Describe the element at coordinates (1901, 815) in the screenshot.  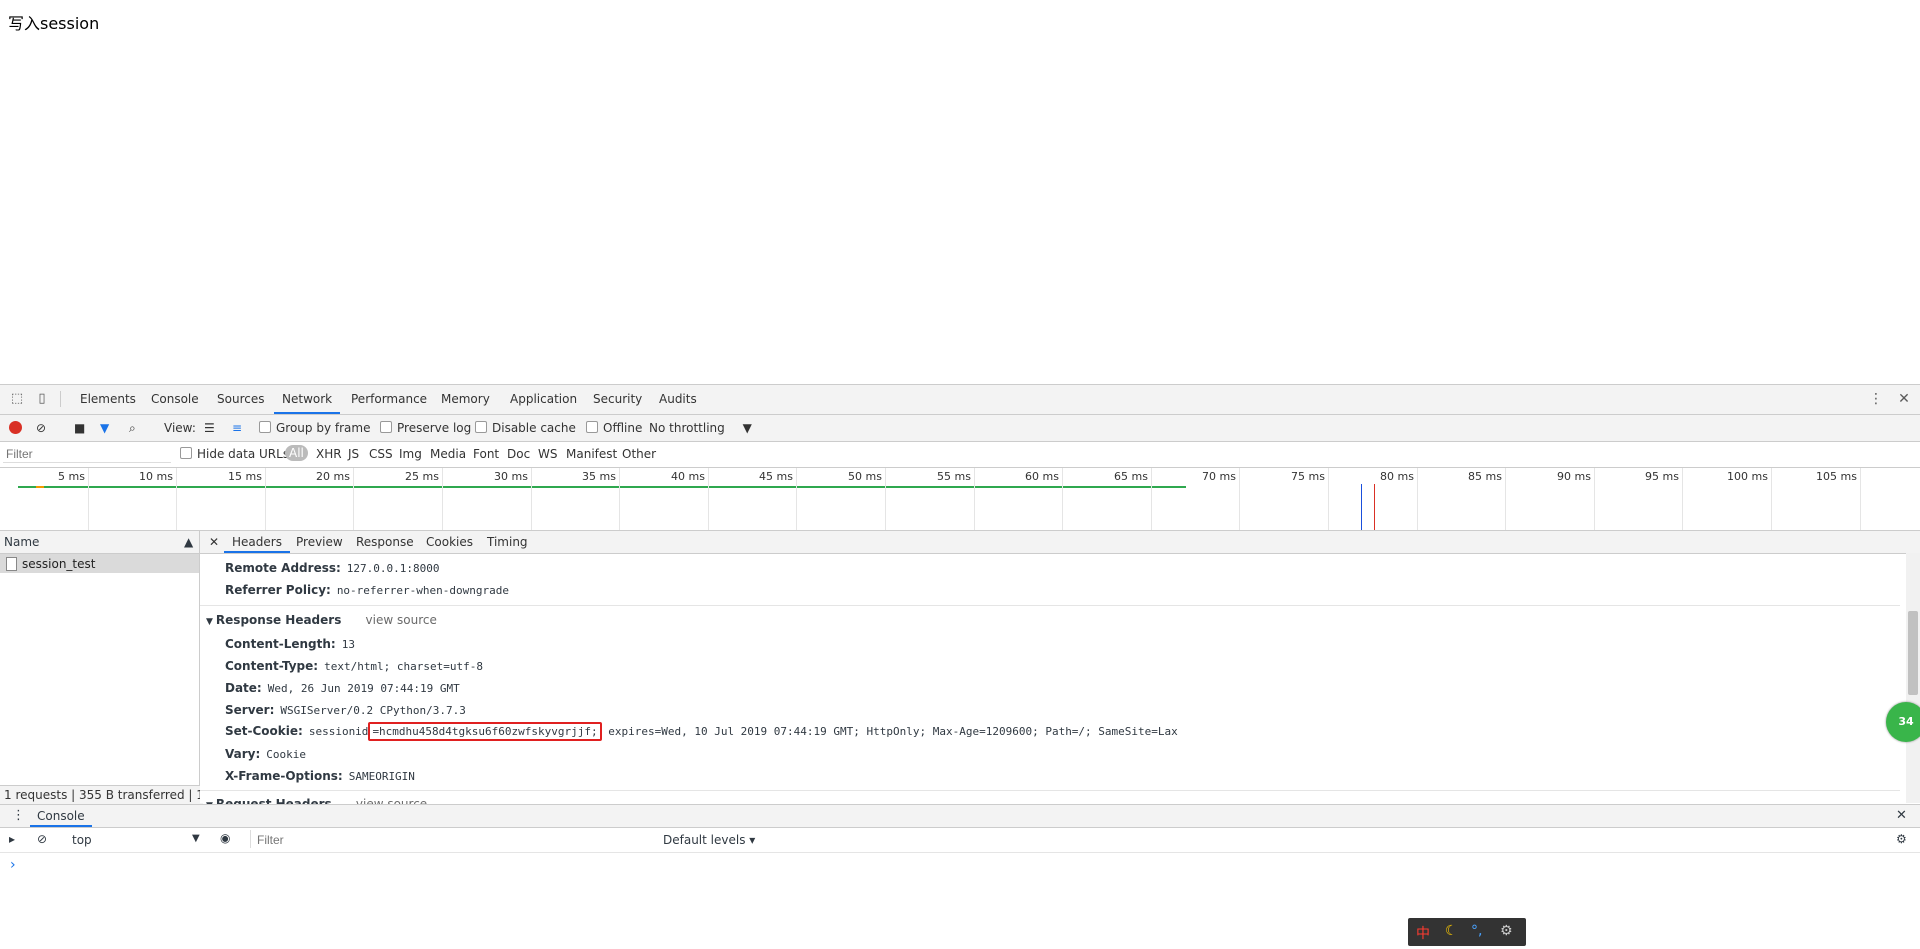
I see `close-drawer-icon: ✕` at that location.